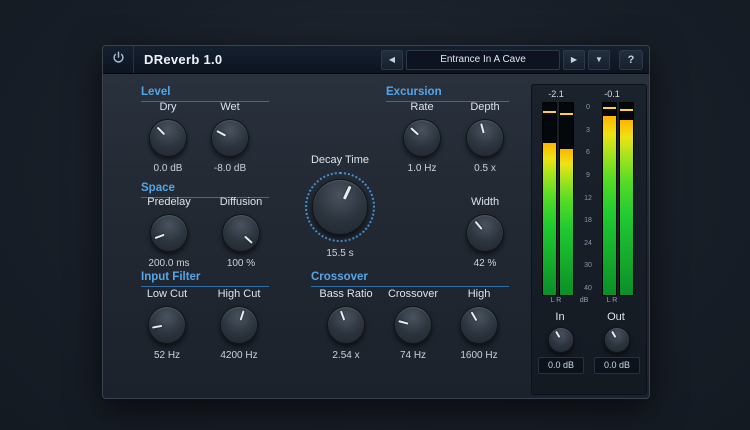 This screenshot has height=430, width=750. What do you see at coordinates (241, 202) in the screenshot?
I see `diffusion-label: Diffusion` at bounding box center [241, 202].